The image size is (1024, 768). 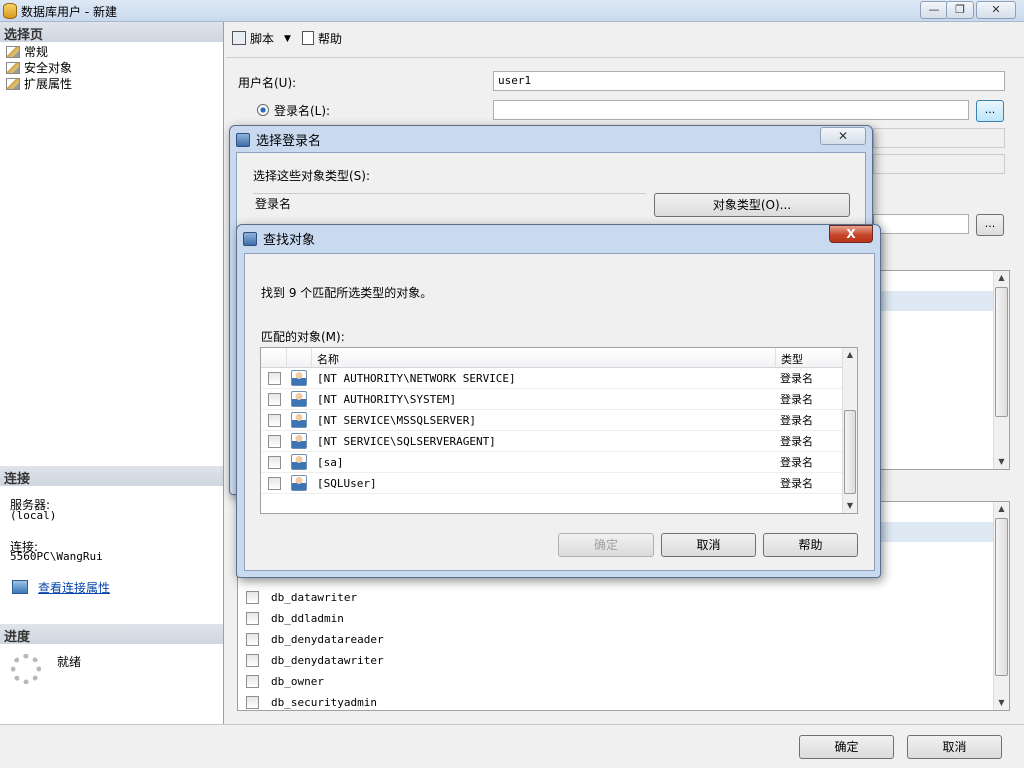 I want to click on find-objects-dialog-title: 查找对象, so click(x=279, y=238).